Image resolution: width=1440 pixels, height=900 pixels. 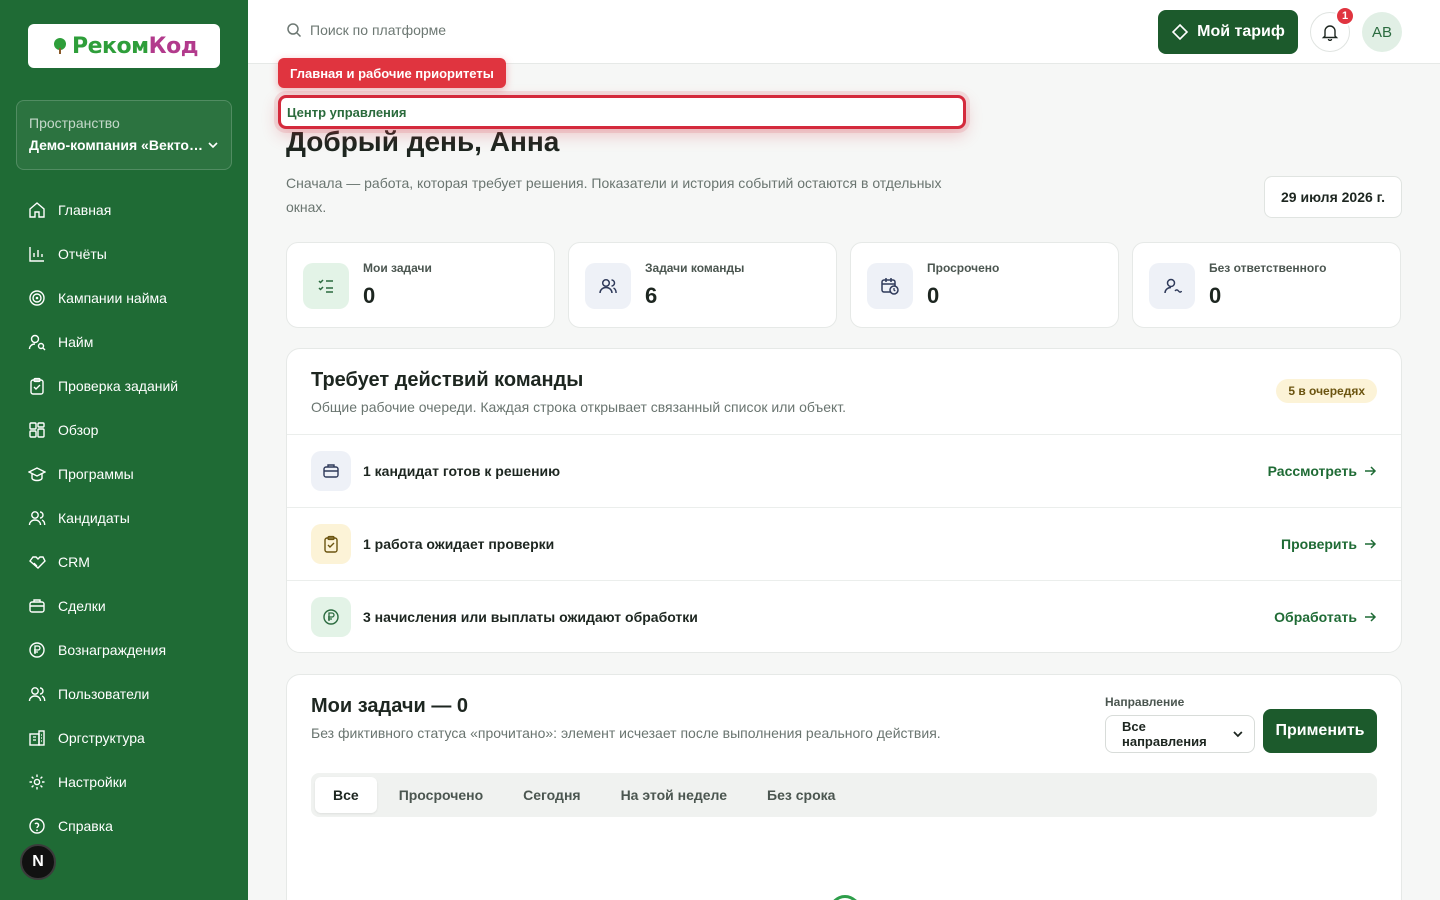 What do you see at coordinates (651, 295) in the screenshot?
I see `stat-value: 6` at bounding box center [651, 295].